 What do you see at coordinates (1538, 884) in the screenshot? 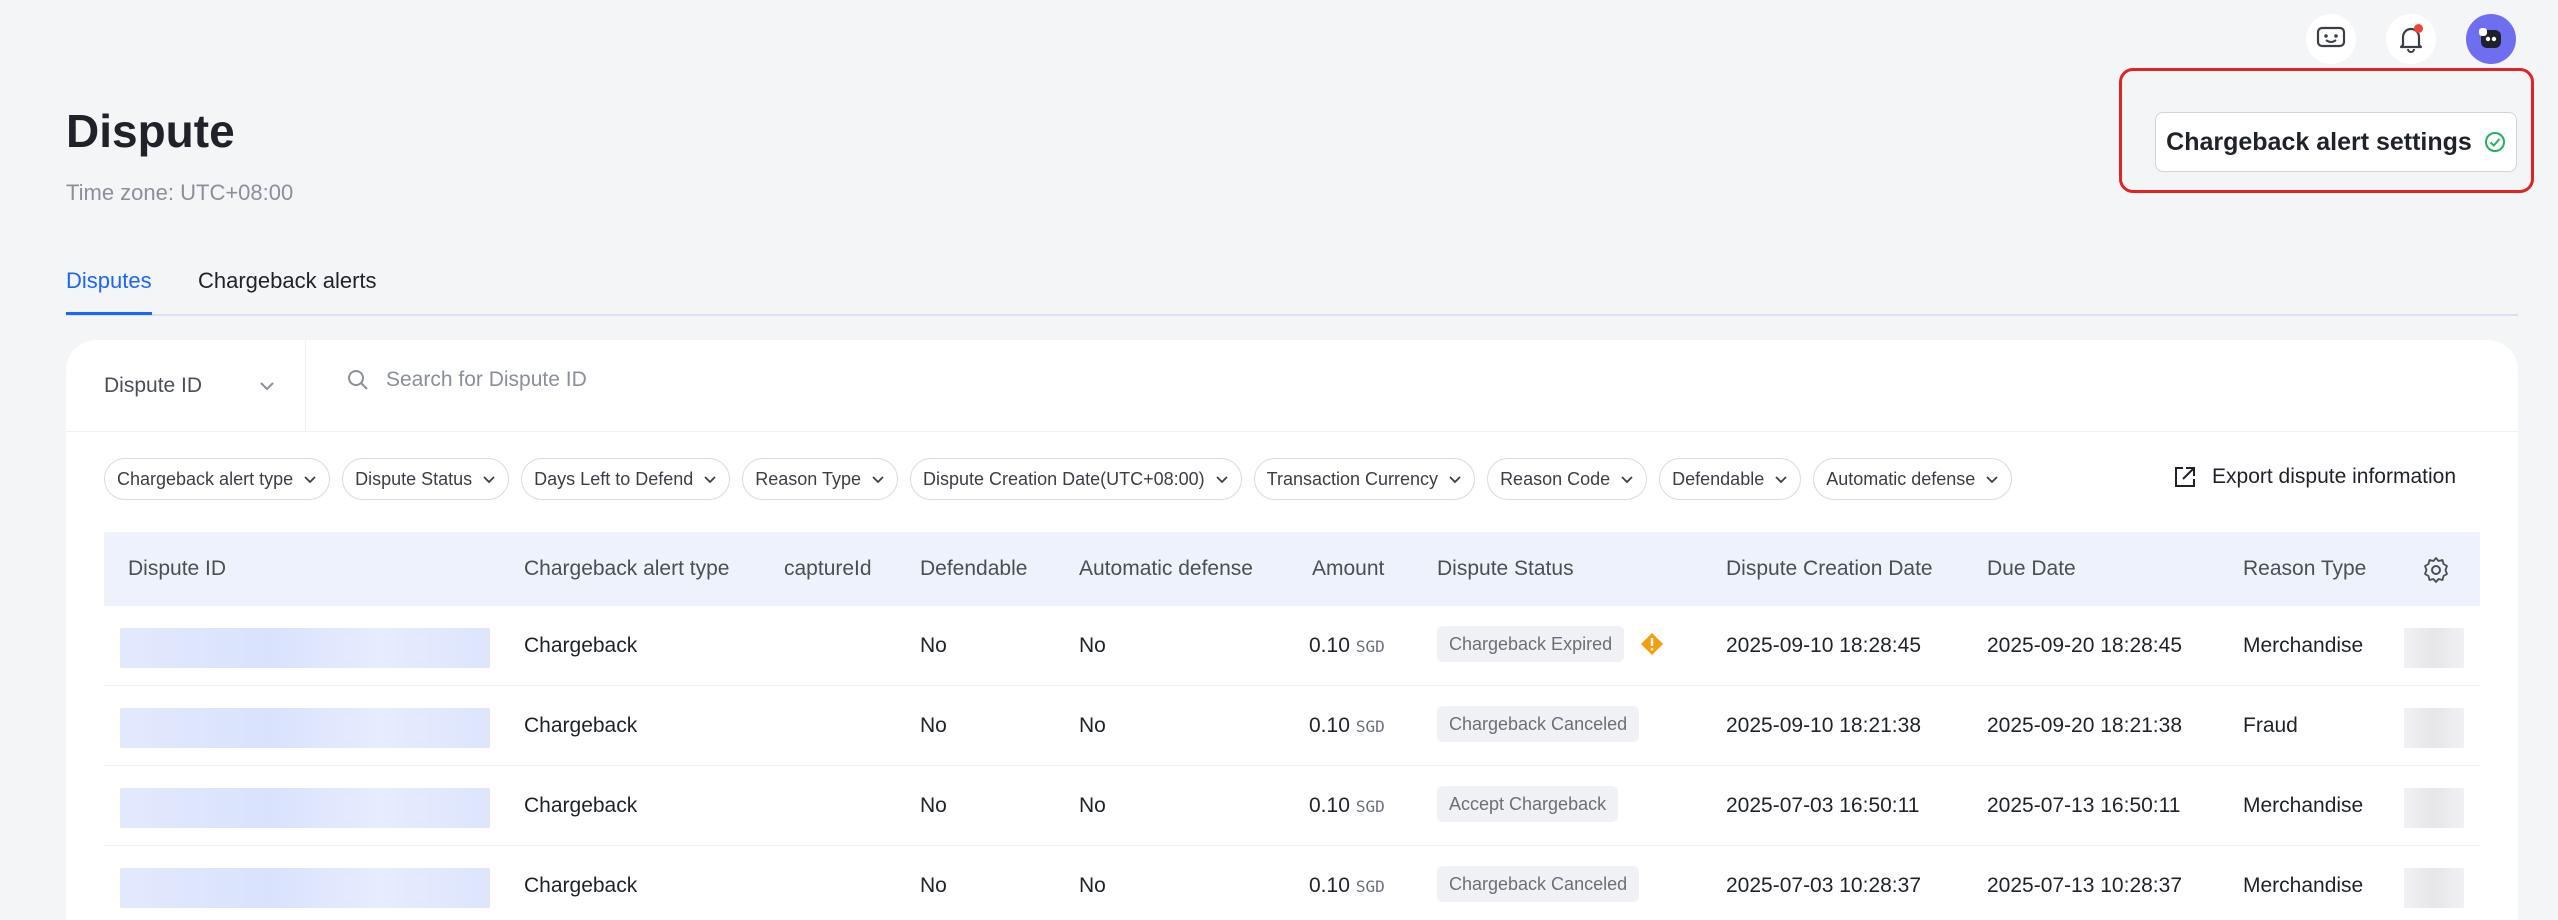
I see `status-badge: Chargeback Canceled` at bounding box center [1538, 884].